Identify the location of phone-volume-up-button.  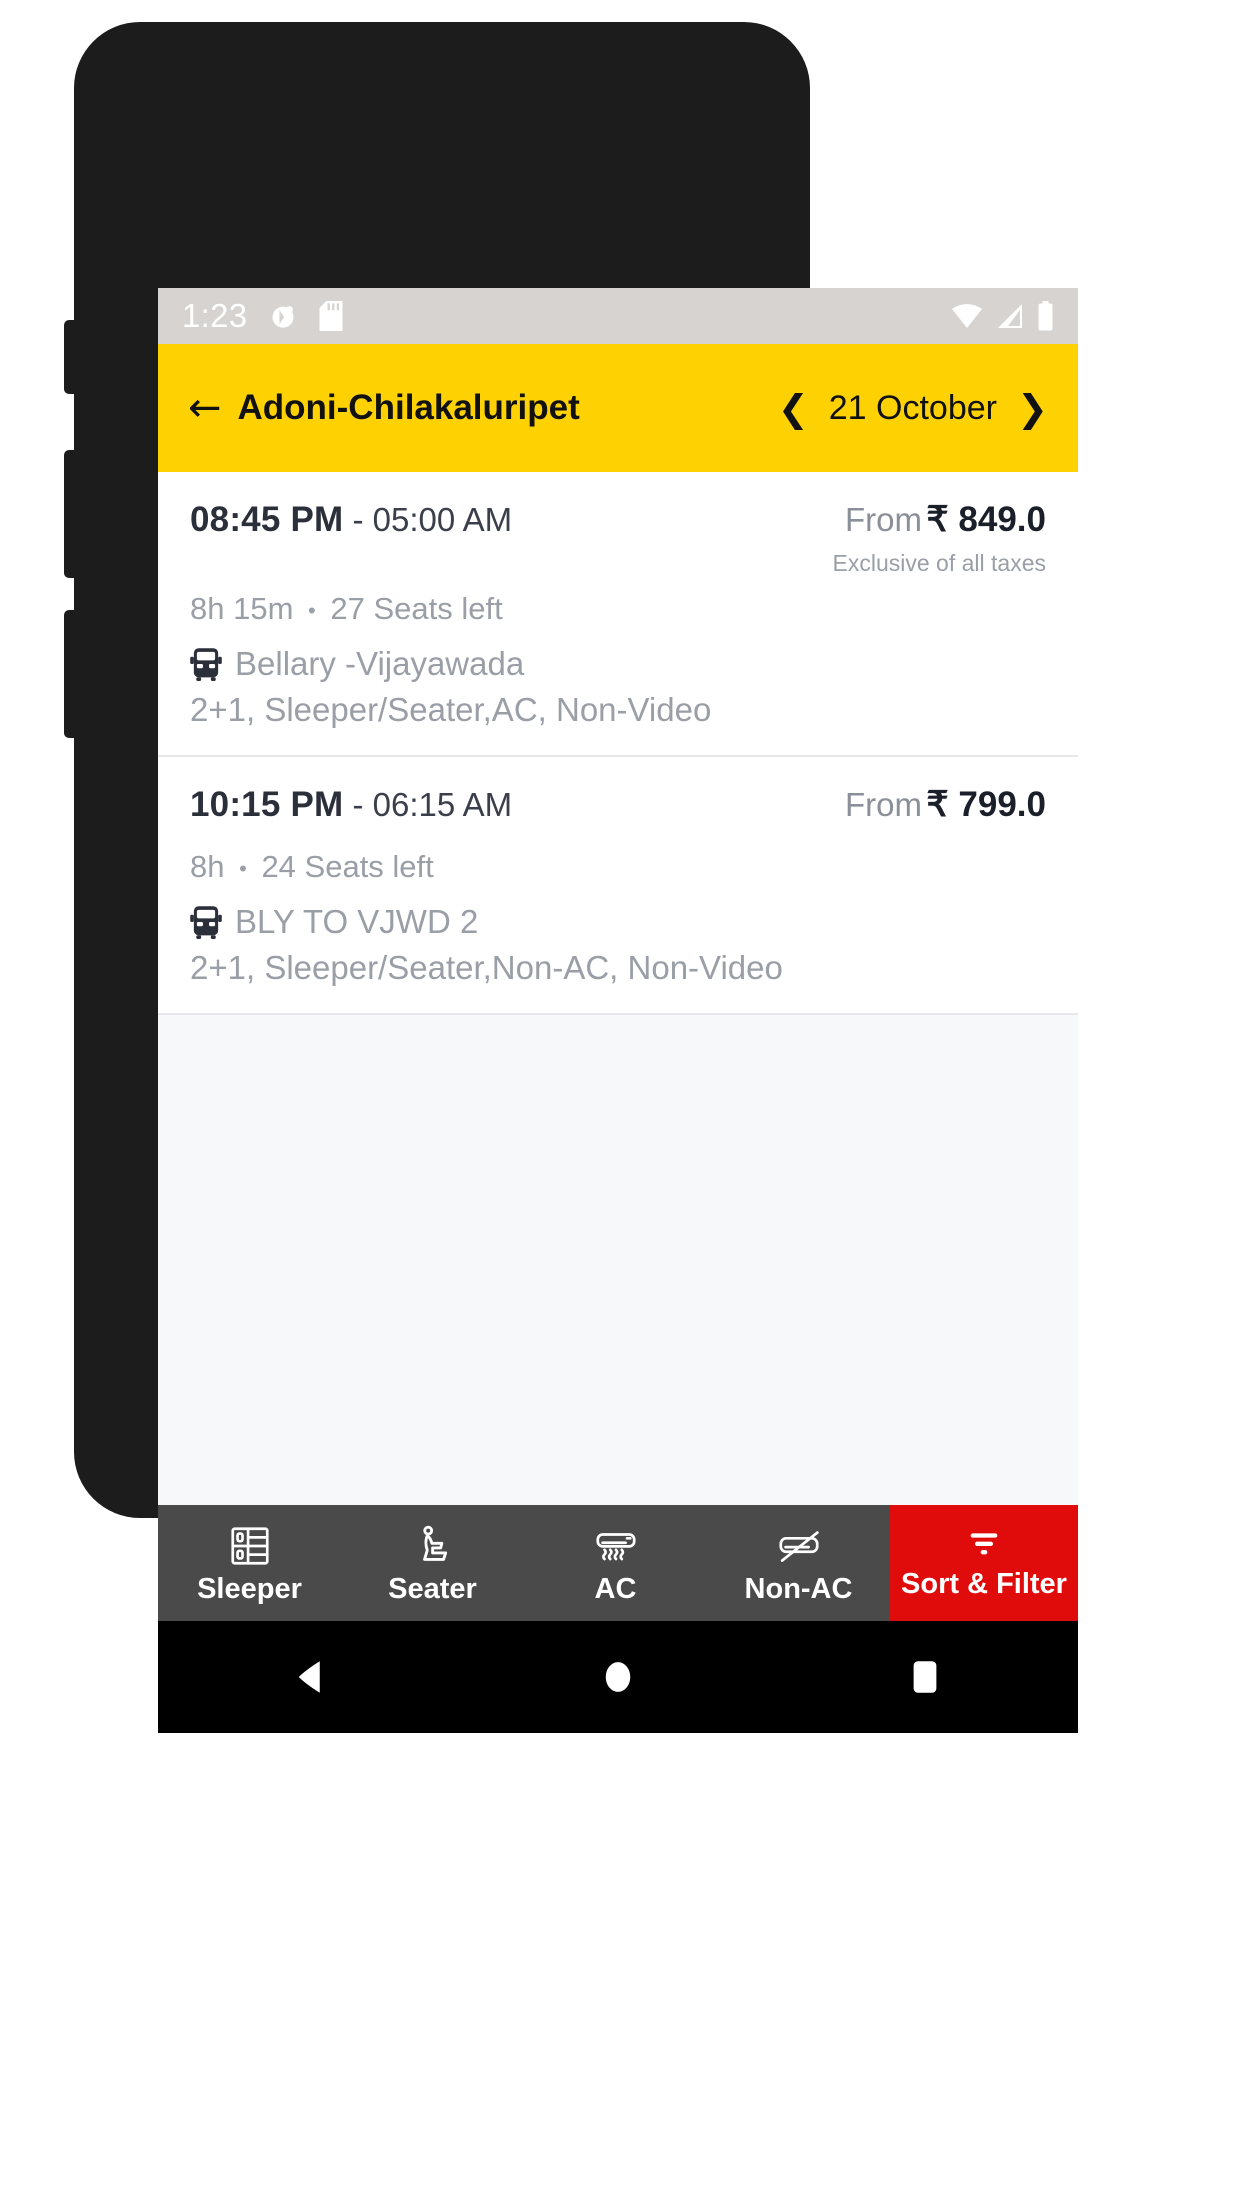
(71, 514).